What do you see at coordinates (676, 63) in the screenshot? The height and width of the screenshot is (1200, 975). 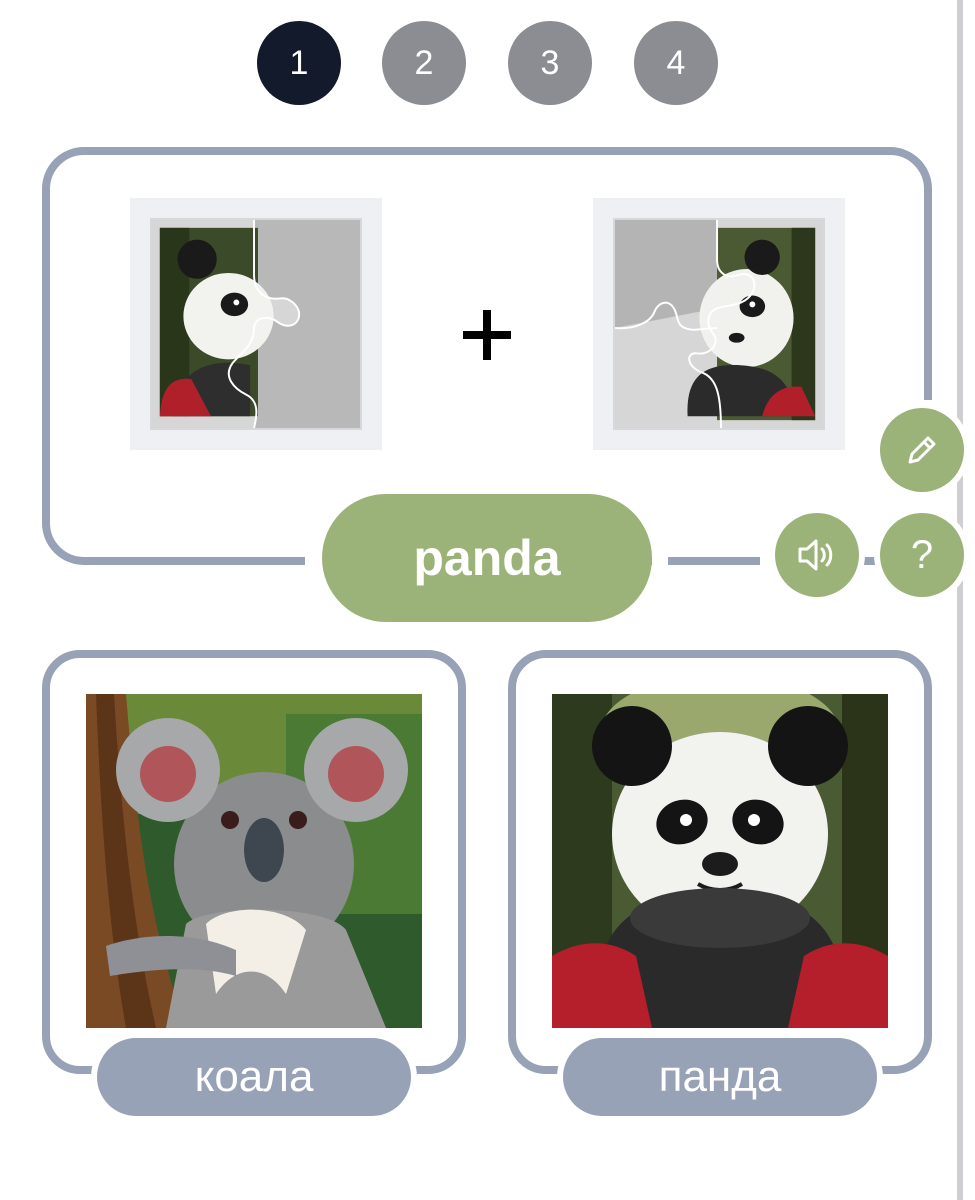 I see `step-4: 4` at bounding box center [676, 63].